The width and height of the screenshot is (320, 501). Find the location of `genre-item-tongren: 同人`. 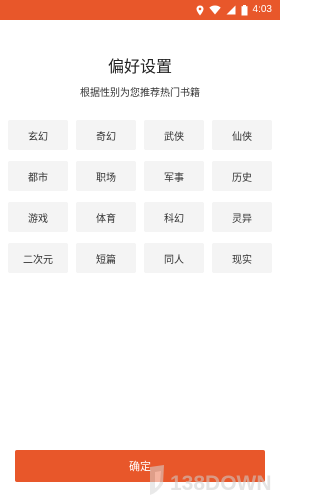

genre-item-tongren: 同人 is located at coordinates (174, 258).